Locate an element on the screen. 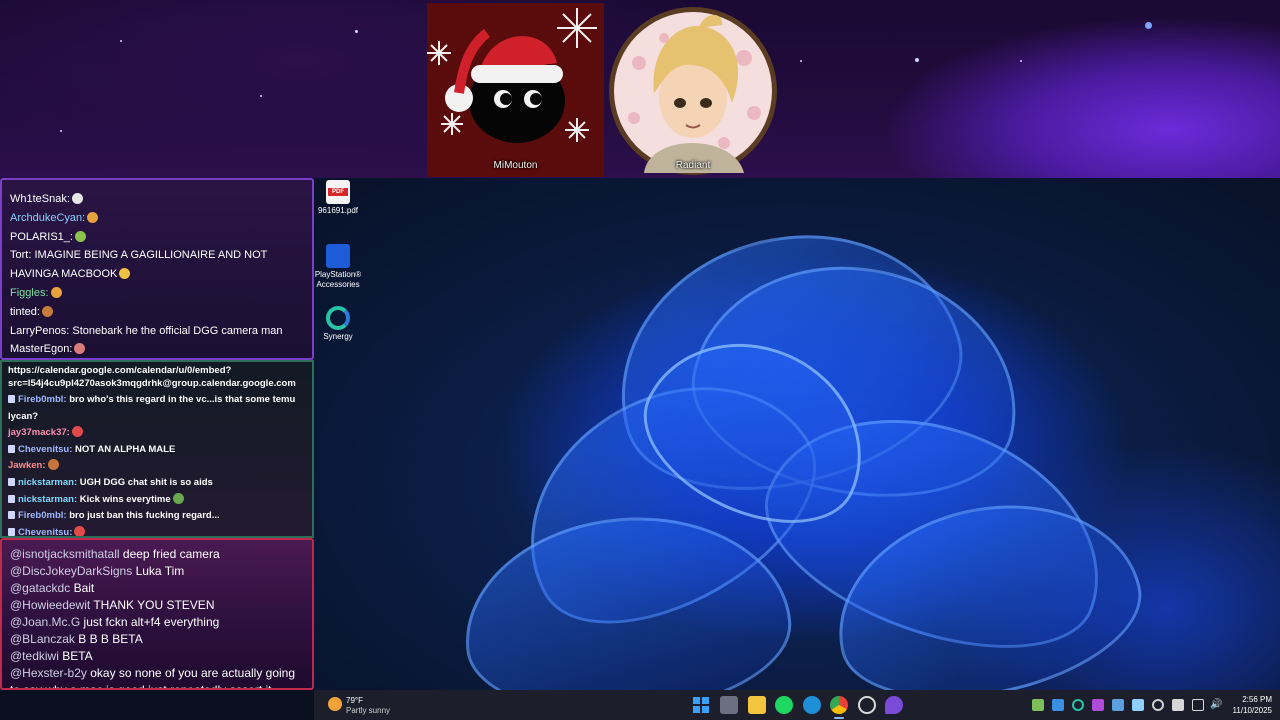 This screenshot has height=720, width=1280. chat-username: @Hexster-b2y is located at coordinates (48, 673).